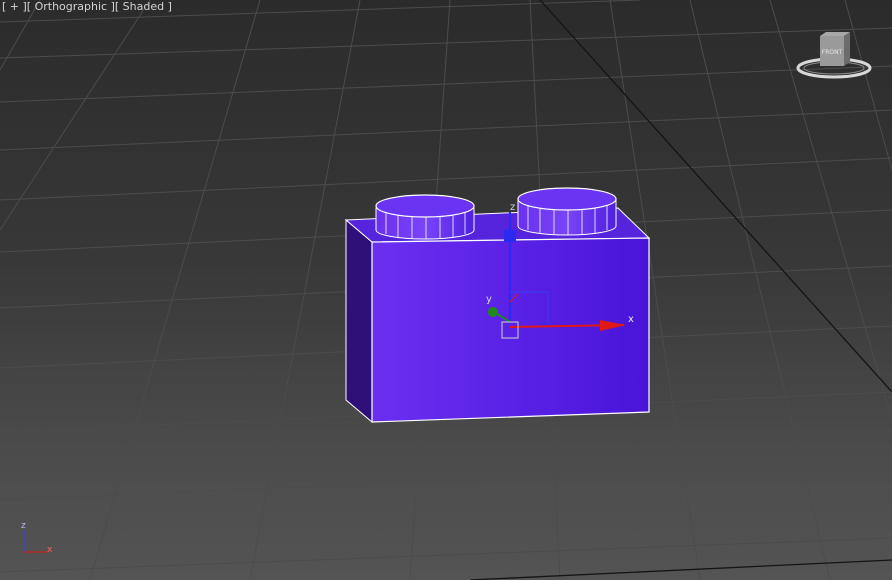  I want to click on viewcube-right-face, so click(847, 49).